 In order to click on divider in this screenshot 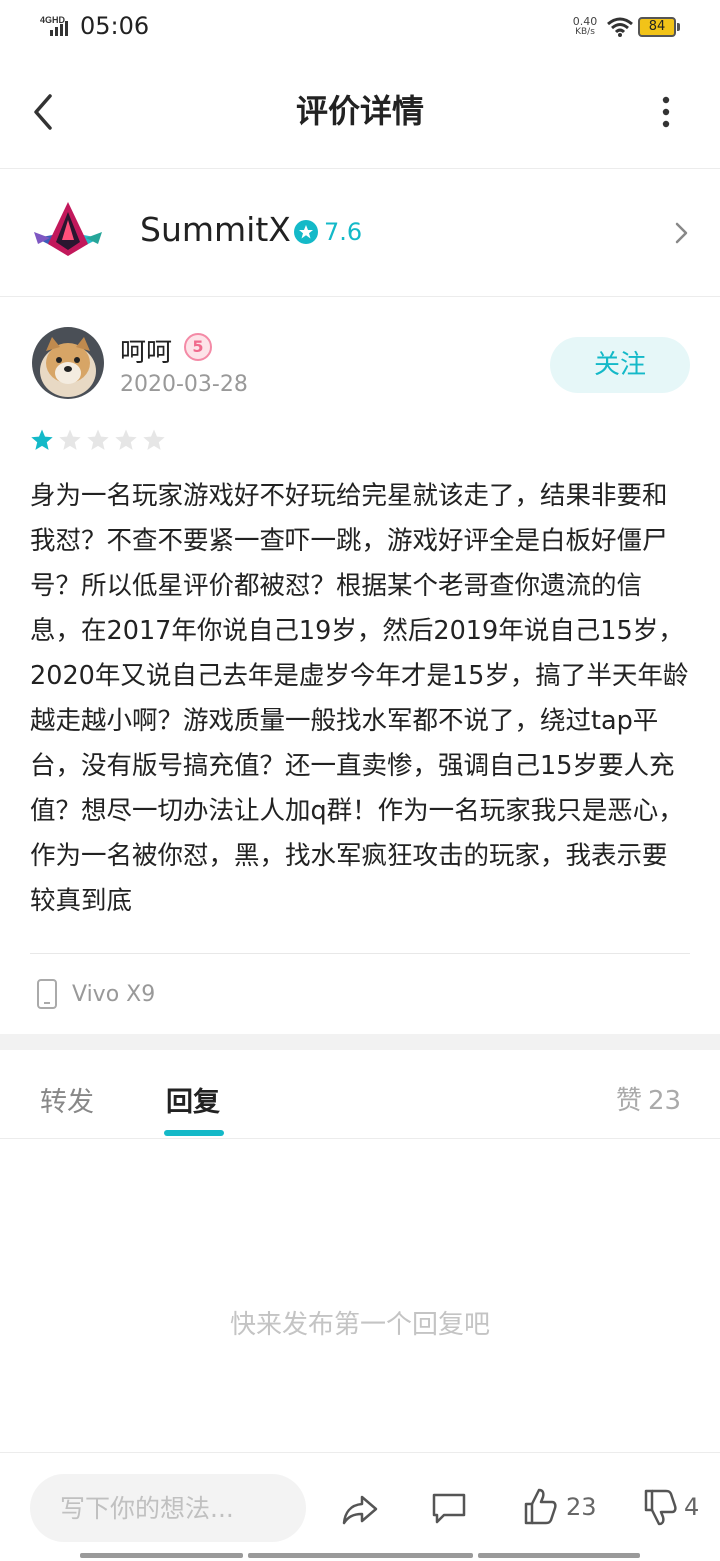, I will do `click(360, 953)`.